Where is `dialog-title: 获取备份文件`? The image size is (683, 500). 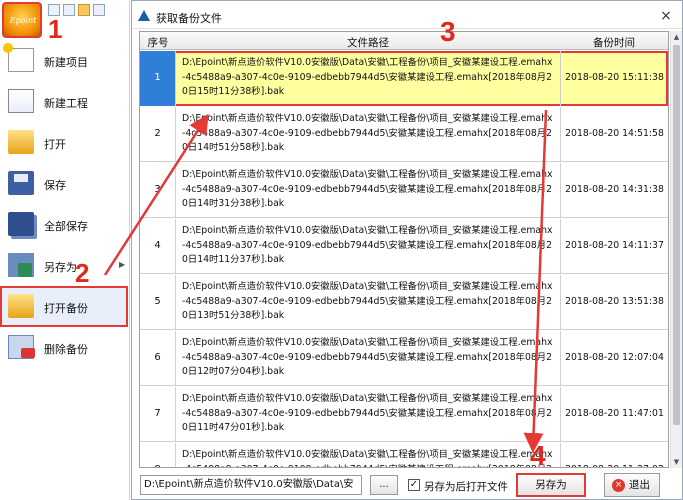 dialog-title: 获取备份文件 is located at coordinates (189, 18).